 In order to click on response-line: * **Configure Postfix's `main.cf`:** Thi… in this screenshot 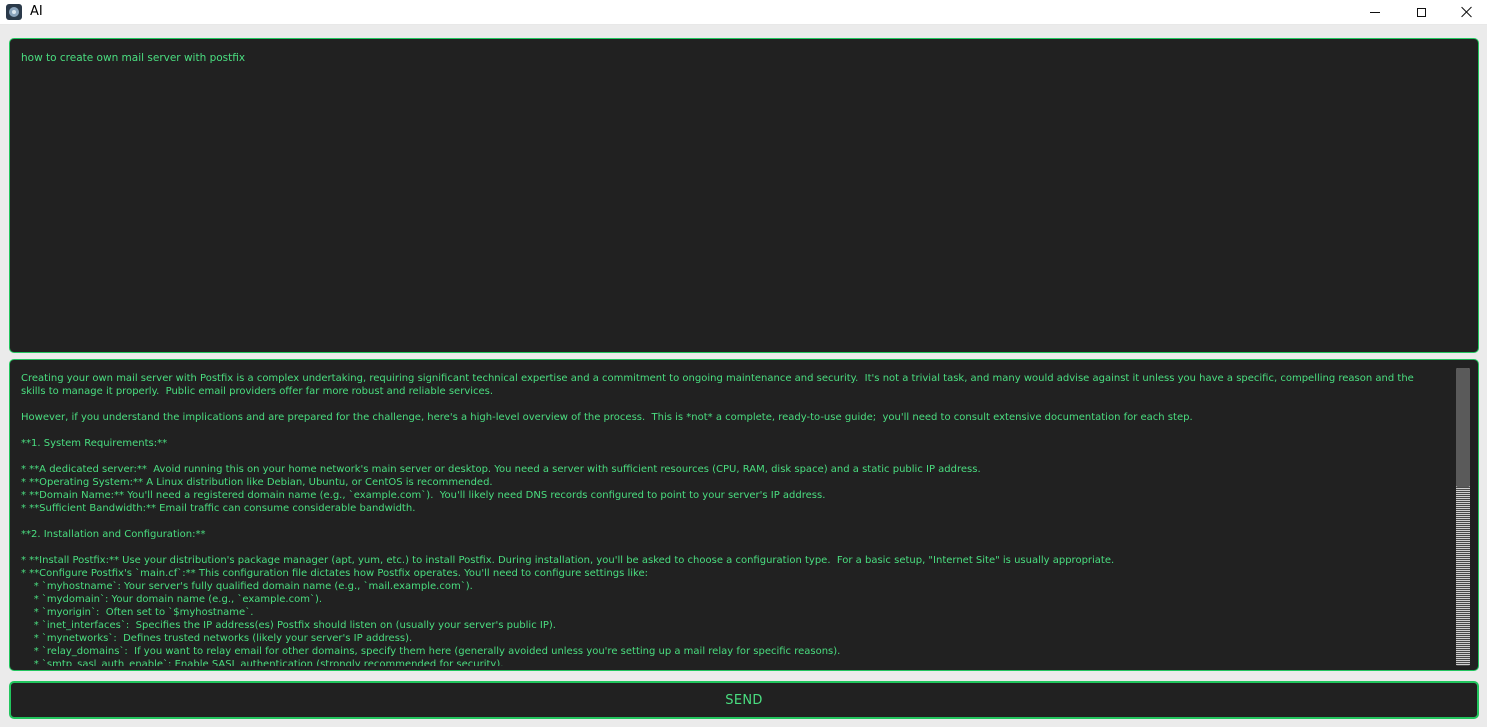, I will do `click(334, 573)`.